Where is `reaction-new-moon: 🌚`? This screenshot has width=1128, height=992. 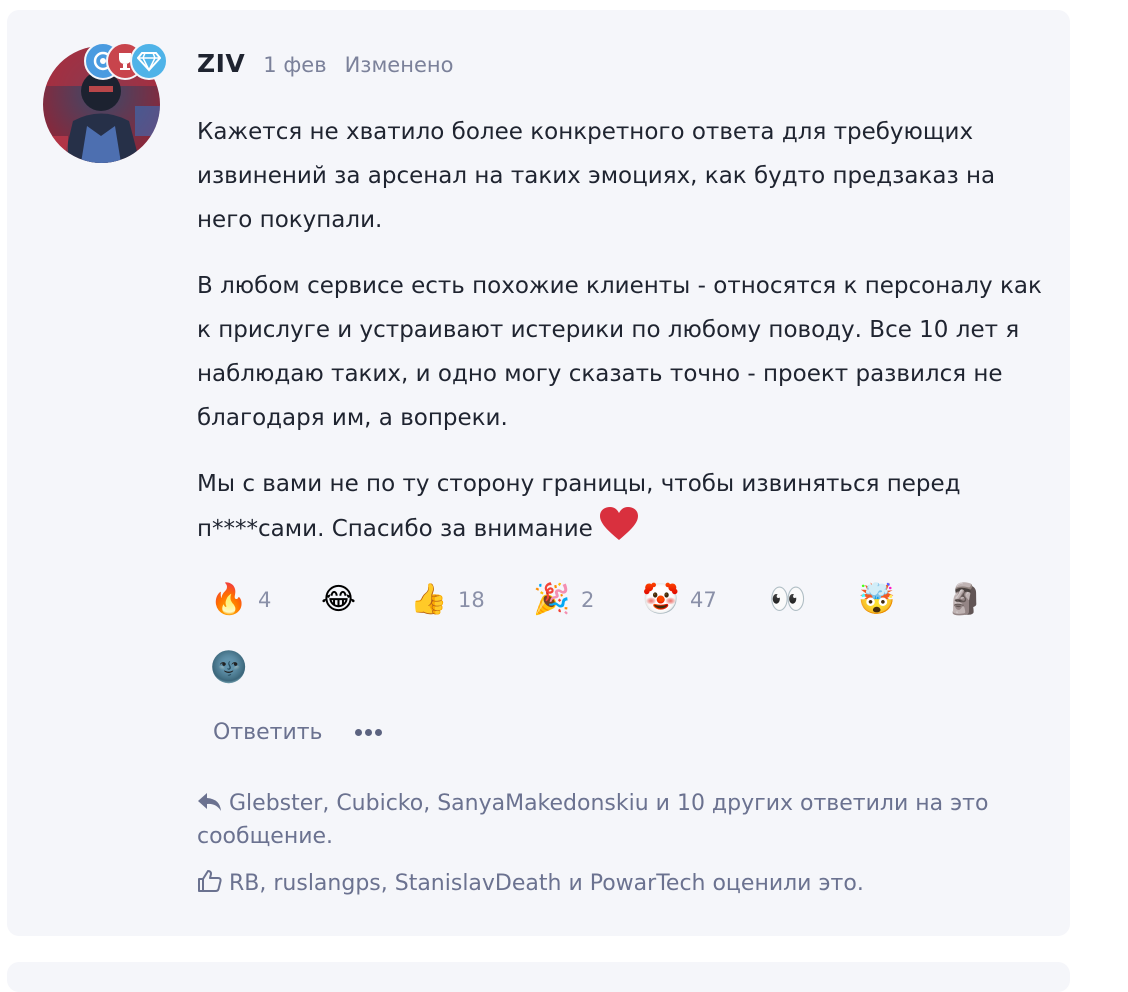 reaction-new-moon: 🌚 is located at coordinates (229, 668).